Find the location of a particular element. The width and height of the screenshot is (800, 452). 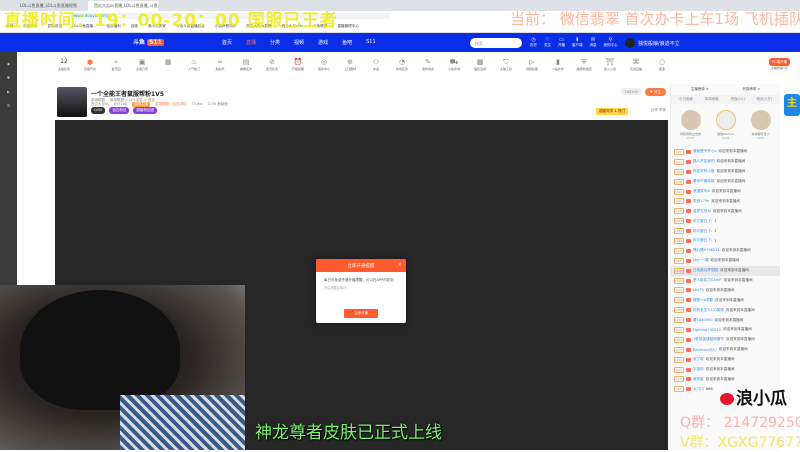

nav-link: 分类 is located at coordinates (275, 42).